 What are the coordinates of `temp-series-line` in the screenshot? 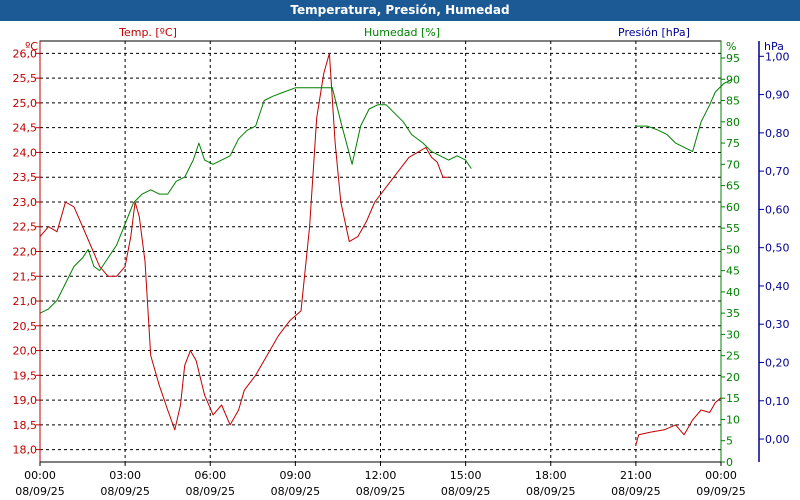 It's located at (678, 421).